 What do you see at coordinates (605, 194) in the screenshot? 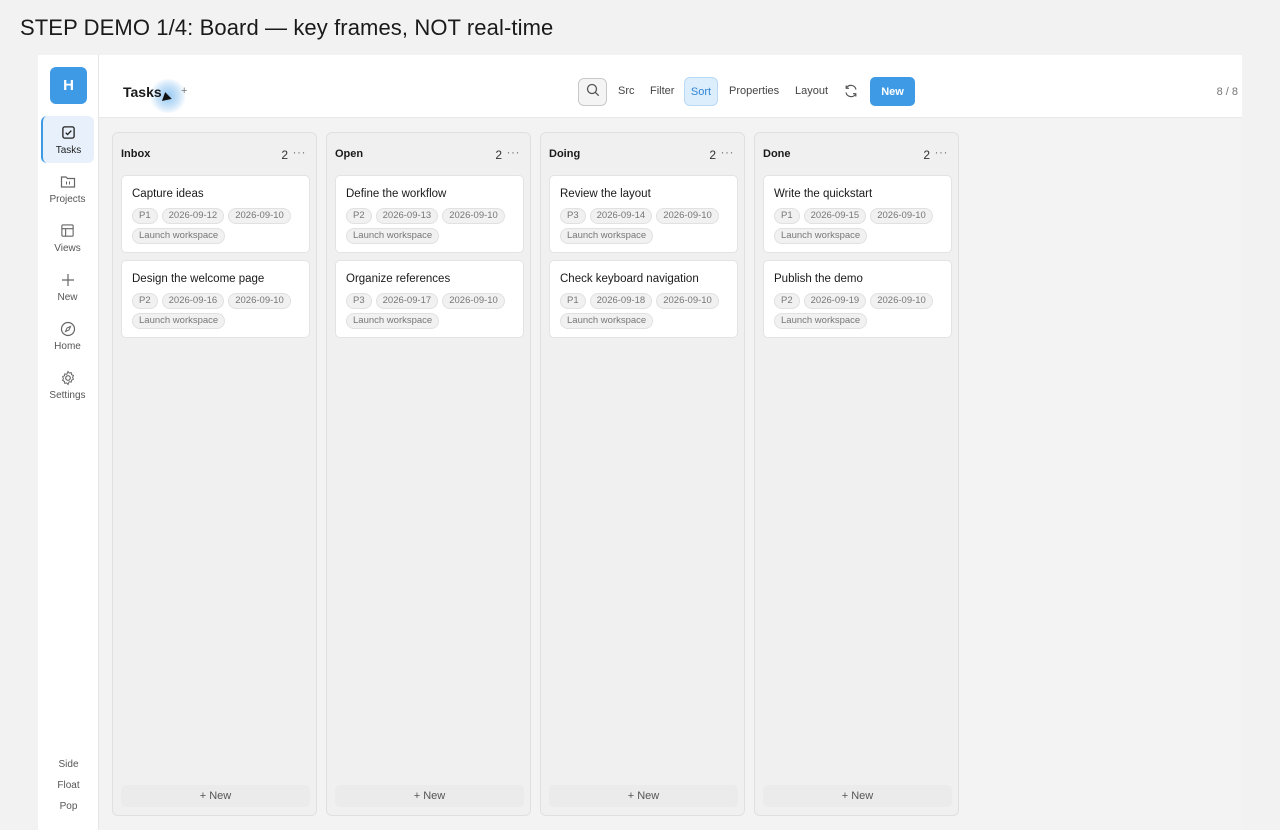
I see `card-title: Review the layout` at bounding box center [605, 194].